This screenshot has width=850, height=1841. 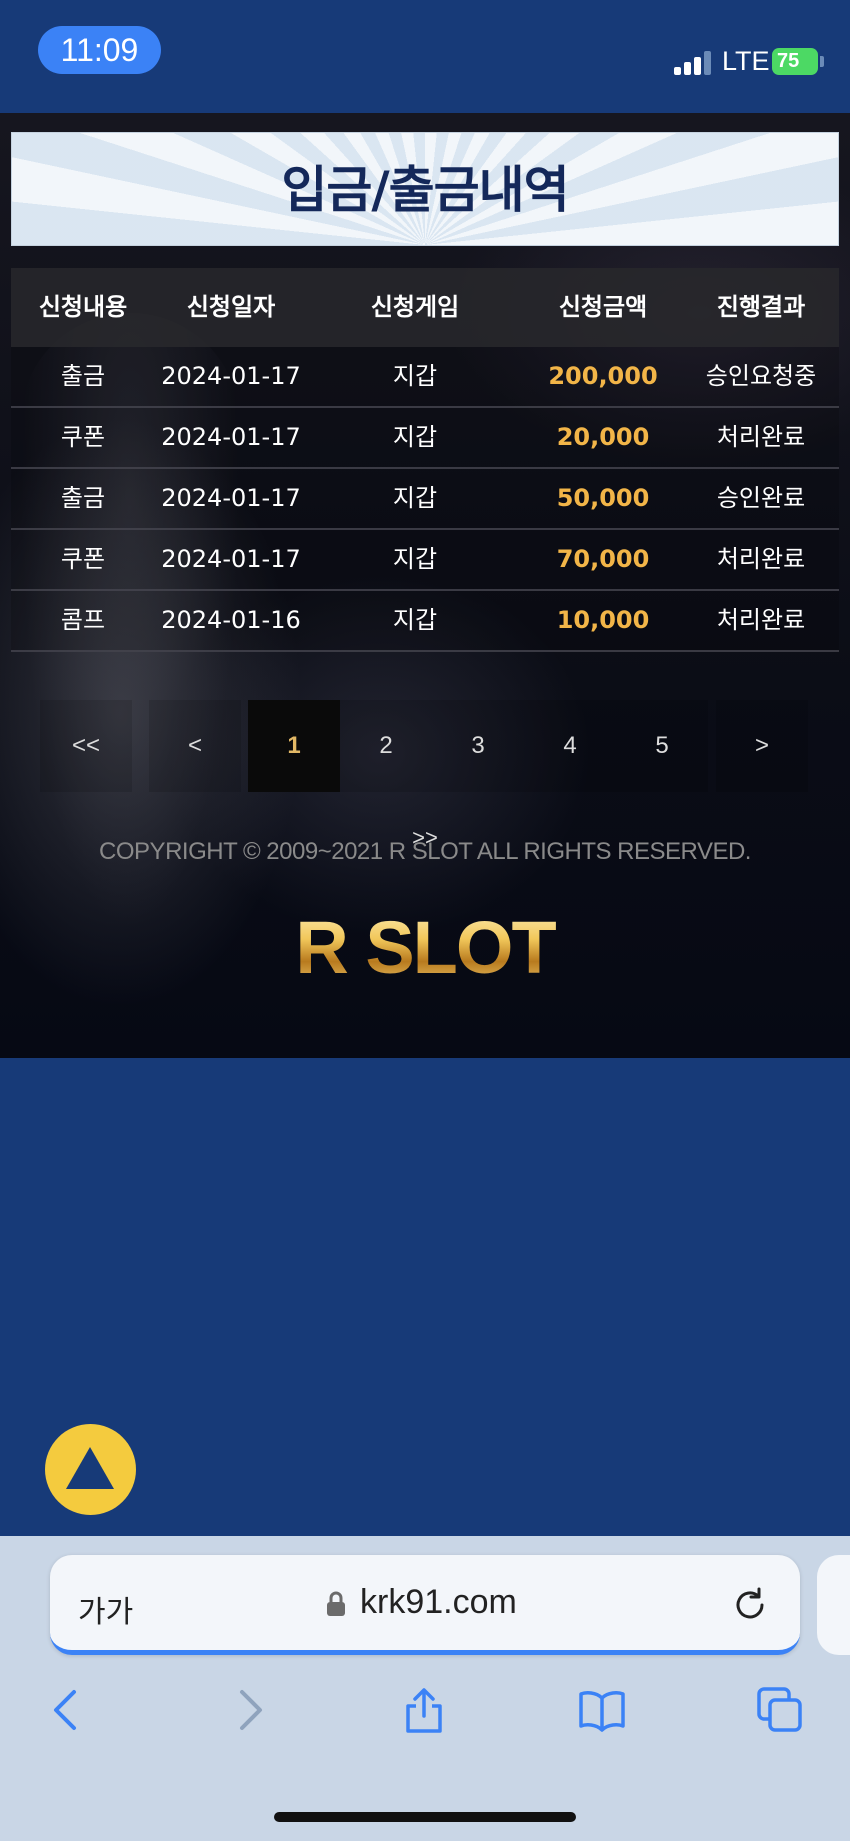 What do you see at coordinates (438, 1602) in the screenshot?
I see `url-text: krk91.com` at bounding box center [438, 1602].